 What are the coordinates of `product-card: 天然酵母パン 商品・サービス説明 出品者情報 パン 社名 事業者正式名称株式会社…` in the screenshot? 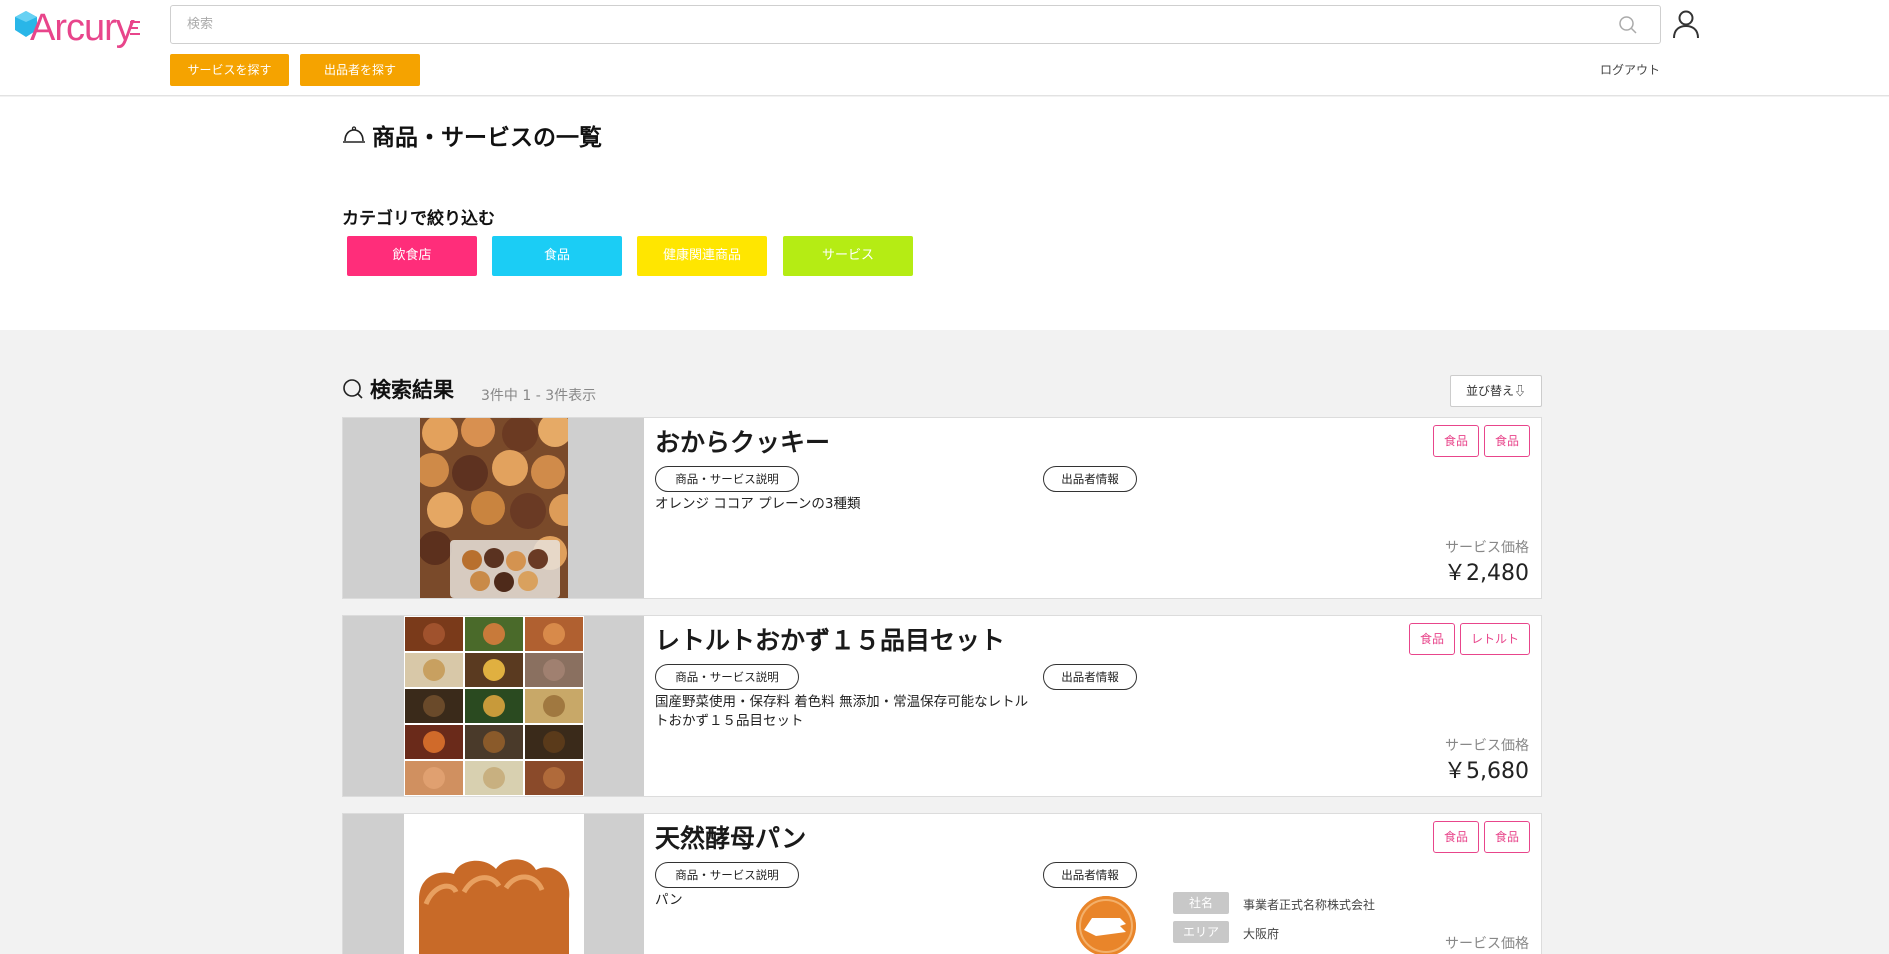 It's located at (942, 883).